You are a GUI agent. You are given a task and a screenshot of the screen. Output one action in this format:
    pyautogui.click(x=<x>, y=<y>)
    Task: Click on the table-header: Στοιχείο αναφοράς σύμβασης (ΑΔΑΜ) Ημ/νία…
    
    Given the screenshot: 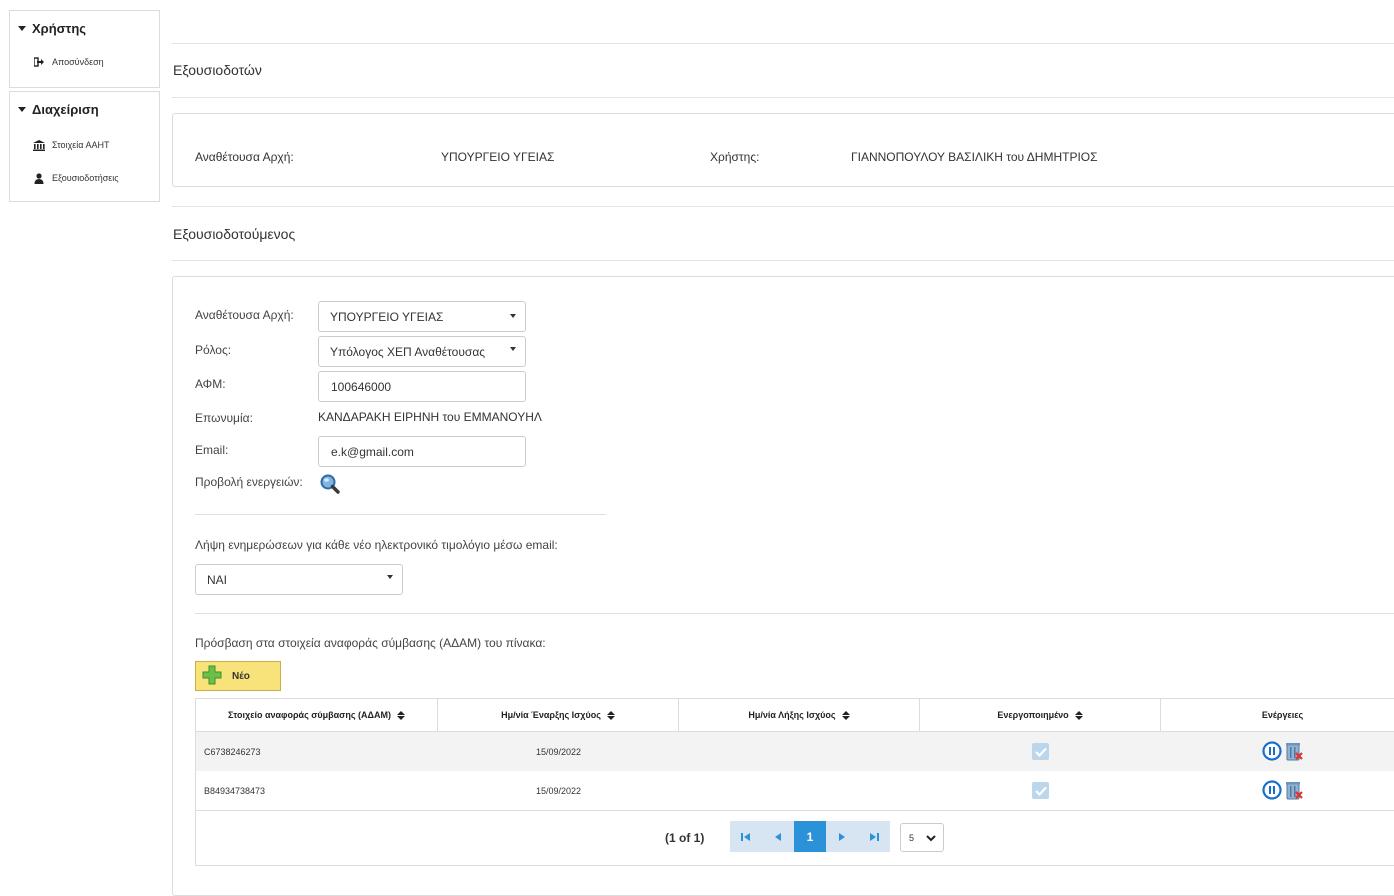 What is the action you would take?
    pyautogui.click(x=795, y=715)
    